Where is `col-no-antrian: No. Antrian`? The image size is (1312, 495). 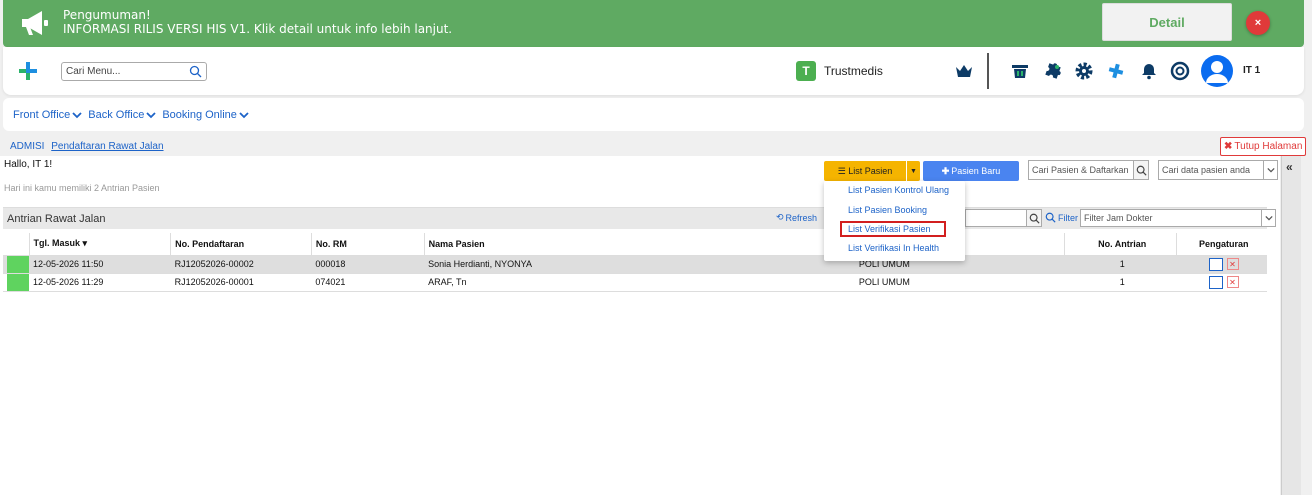 col-no-antrian: No. Antrian is located at coordinates (1120, 244).